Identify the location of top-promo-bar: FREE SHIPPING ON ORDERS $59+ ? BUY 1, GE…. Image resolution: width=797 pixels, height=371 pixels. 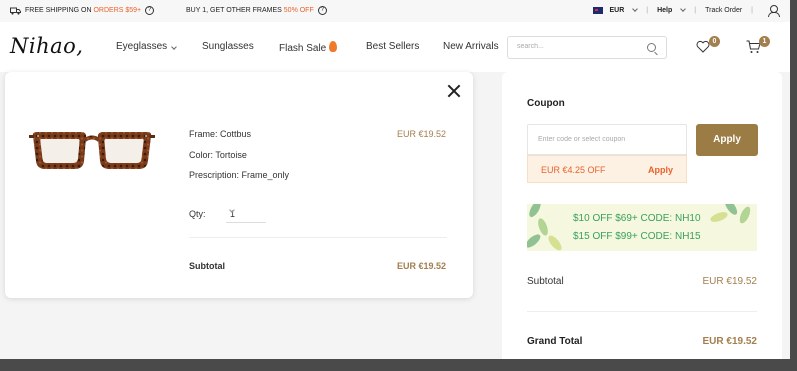
(395, 11).